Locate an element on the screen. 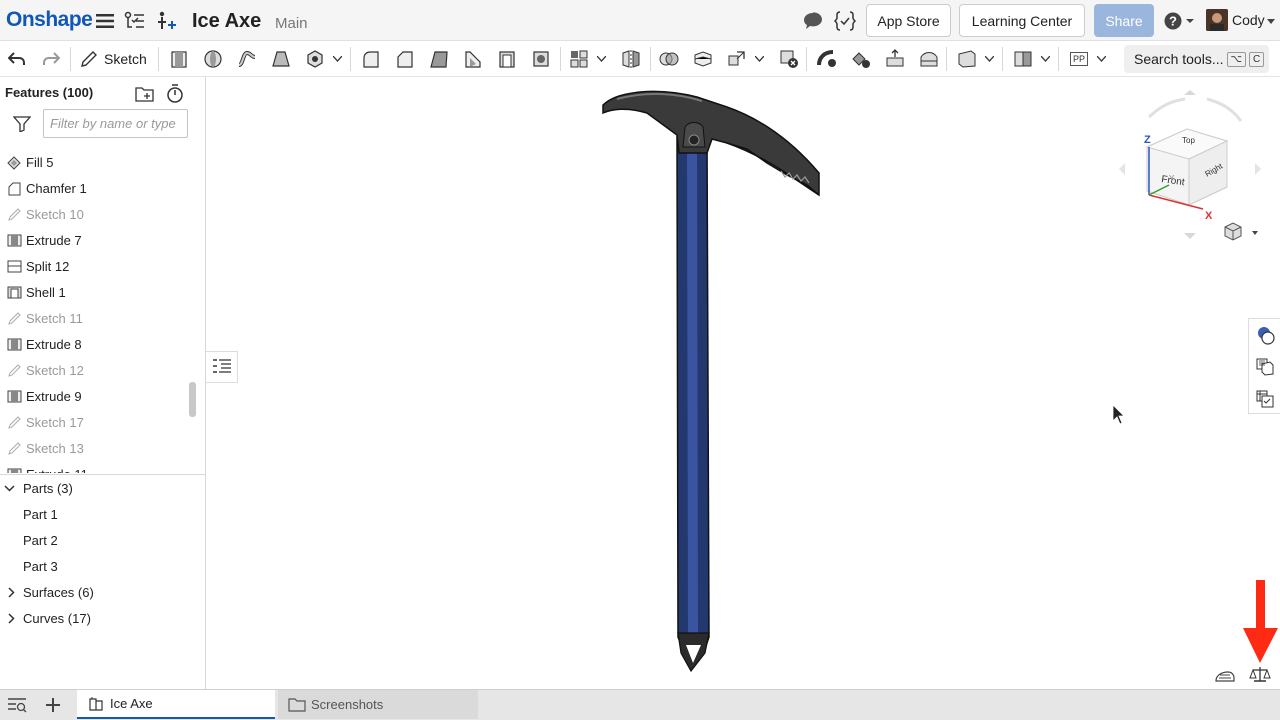  insert-element-icon is located at coordinates (167, 21).